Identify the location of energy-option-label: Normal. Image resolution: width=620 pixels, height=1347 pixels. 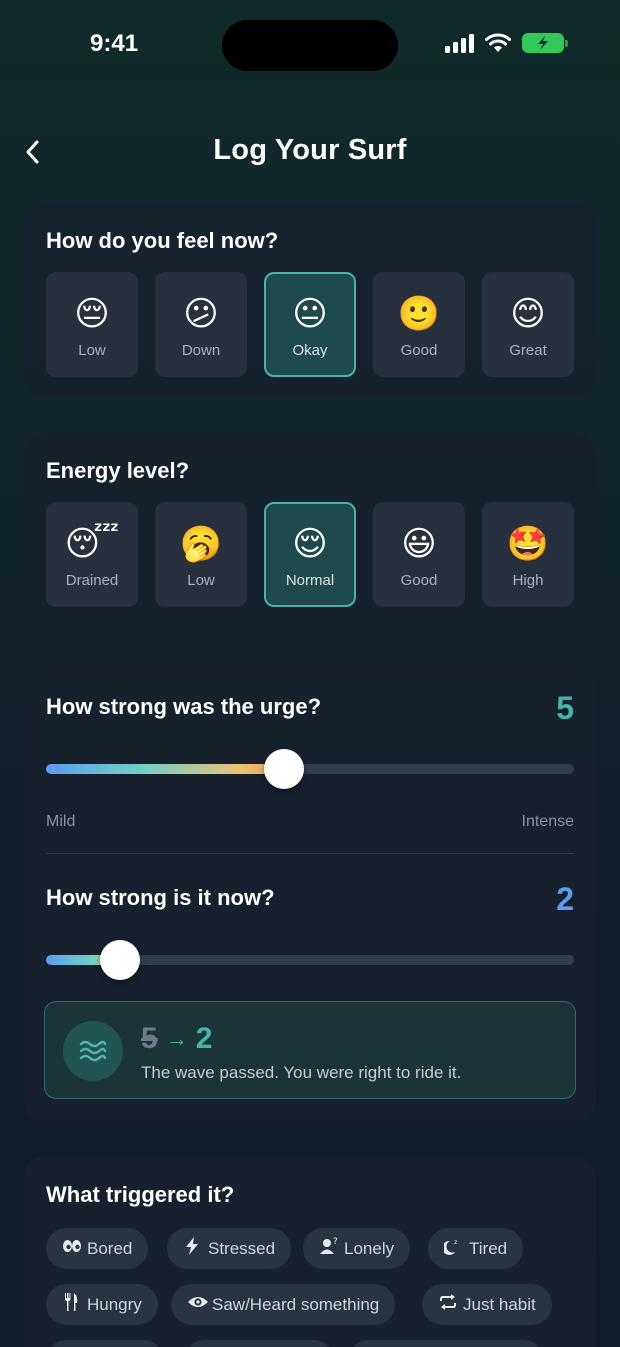
(310, 580).